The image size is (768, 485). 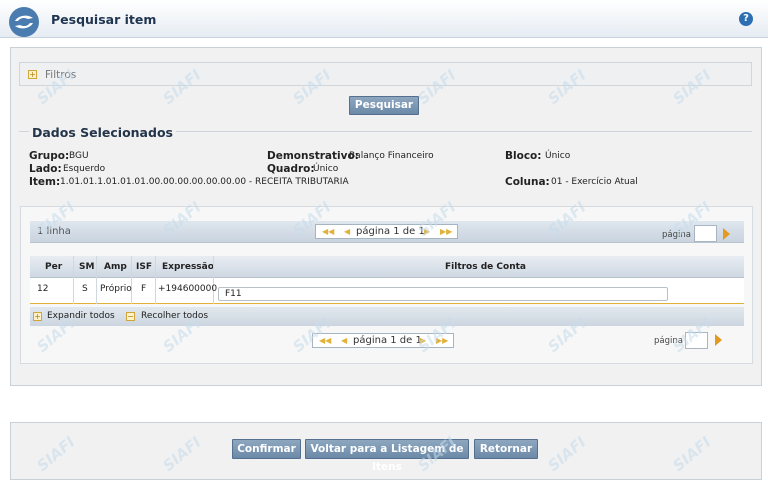 I want to click on col-filtros-conta: Filtros de Conta, so click(x=485, y=267).